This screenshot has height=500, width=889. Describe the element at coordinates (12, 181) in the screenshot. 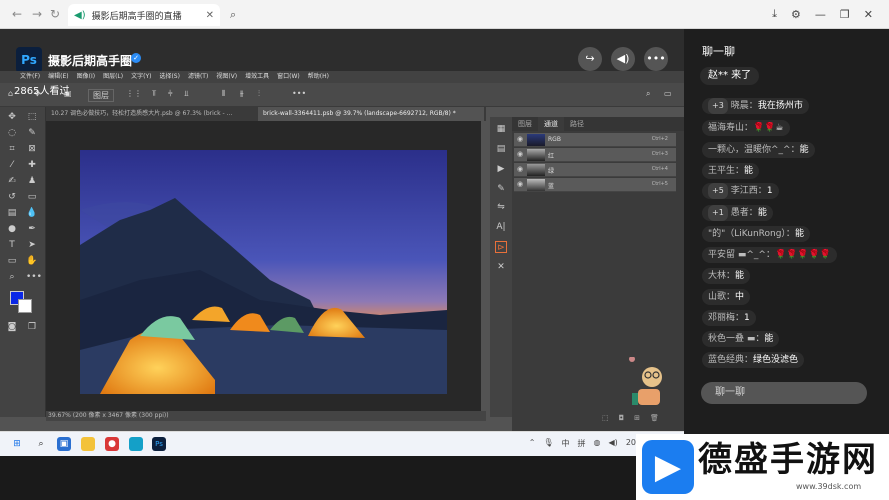

I see `brush-tool-icon: ✍` at that location.